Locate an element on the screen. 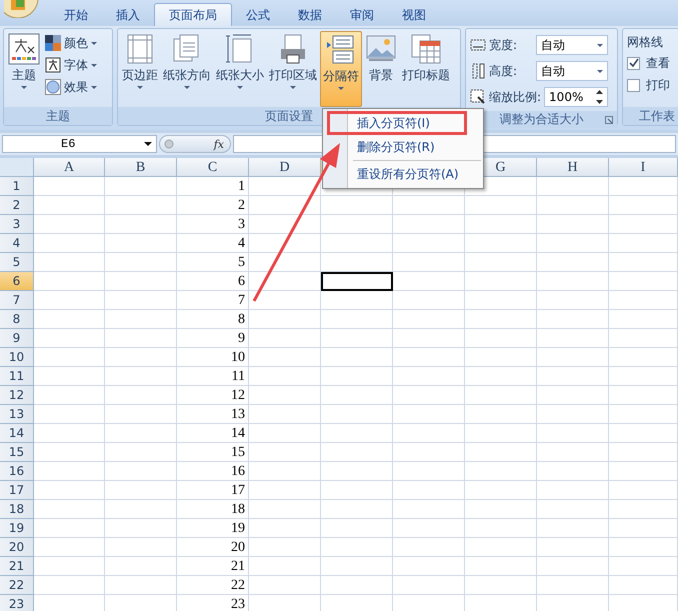 This screenshot has height=611, width=678. table-cell: 2 is located at coordinates (213, 205).